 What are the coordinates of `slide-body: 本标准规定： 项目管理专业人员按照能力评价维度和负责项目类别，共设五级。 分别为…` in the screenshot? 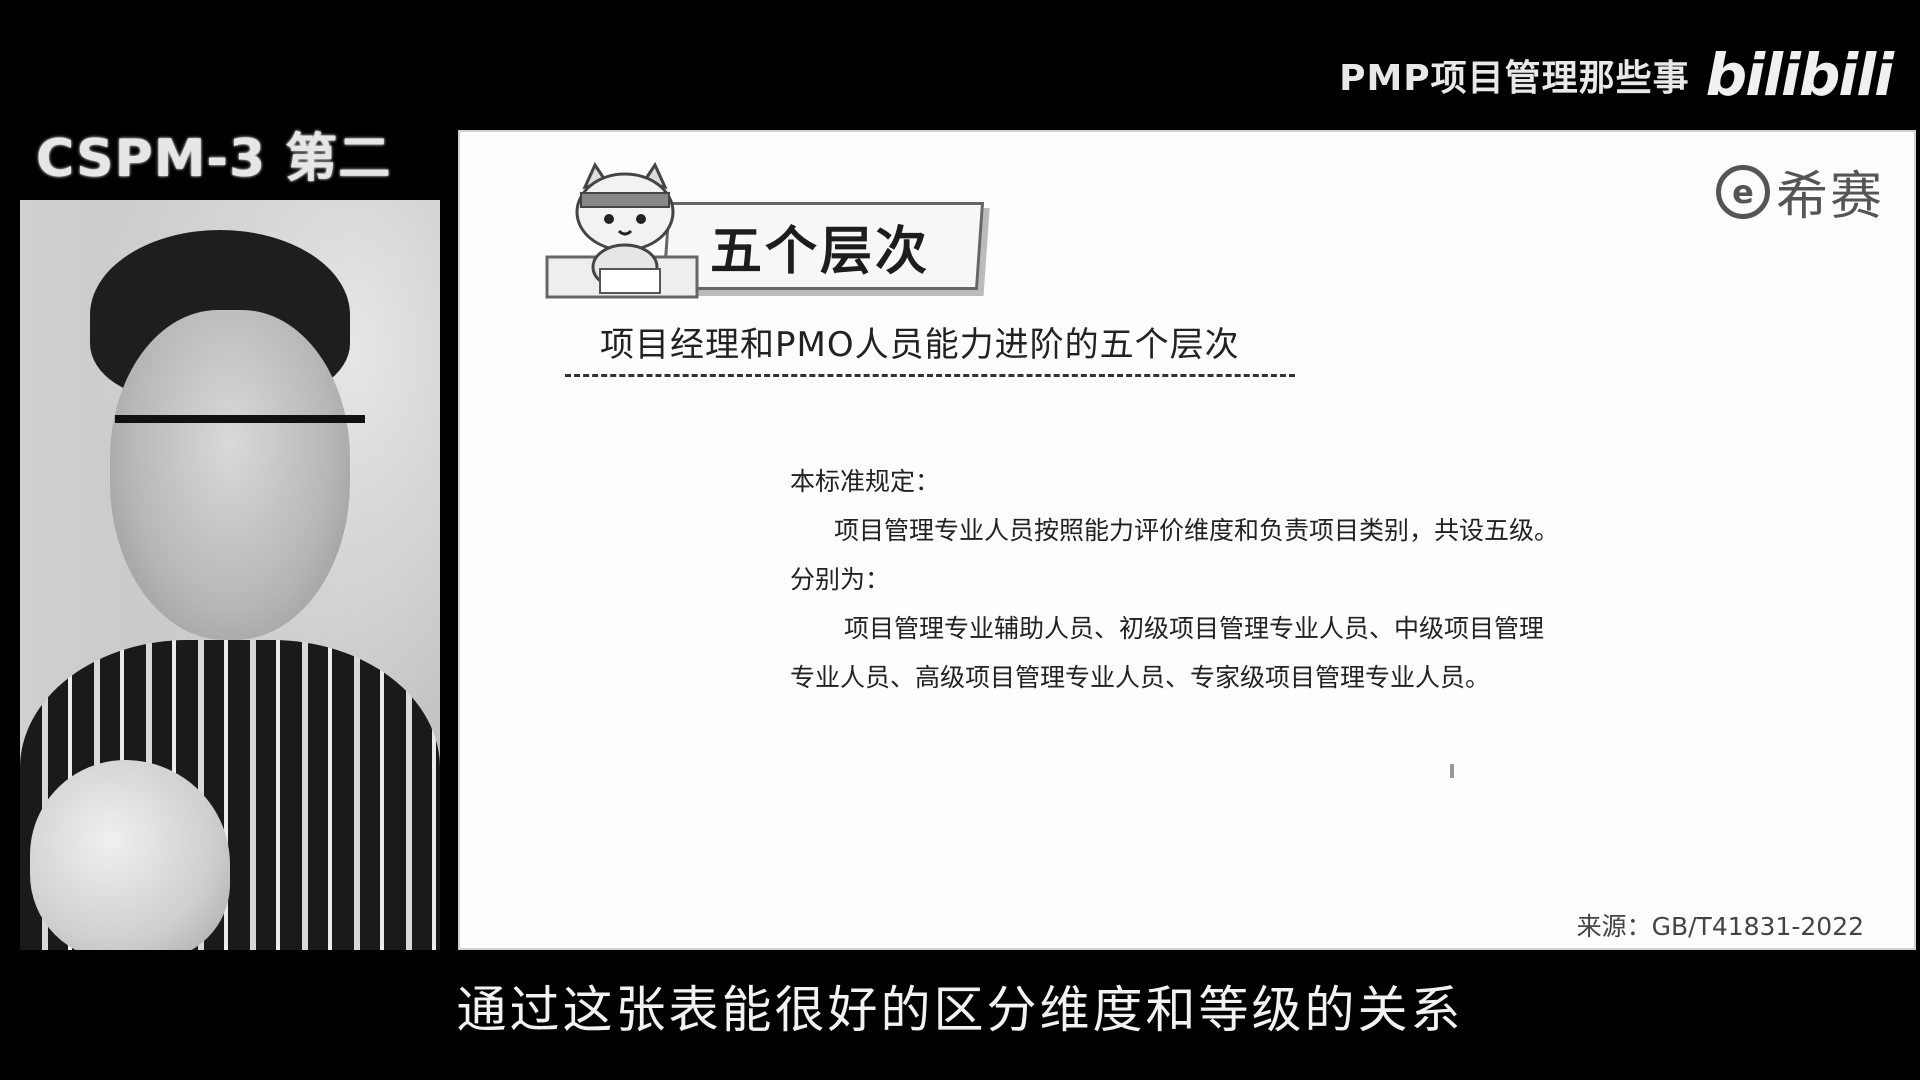 It's located at (1205, 579).